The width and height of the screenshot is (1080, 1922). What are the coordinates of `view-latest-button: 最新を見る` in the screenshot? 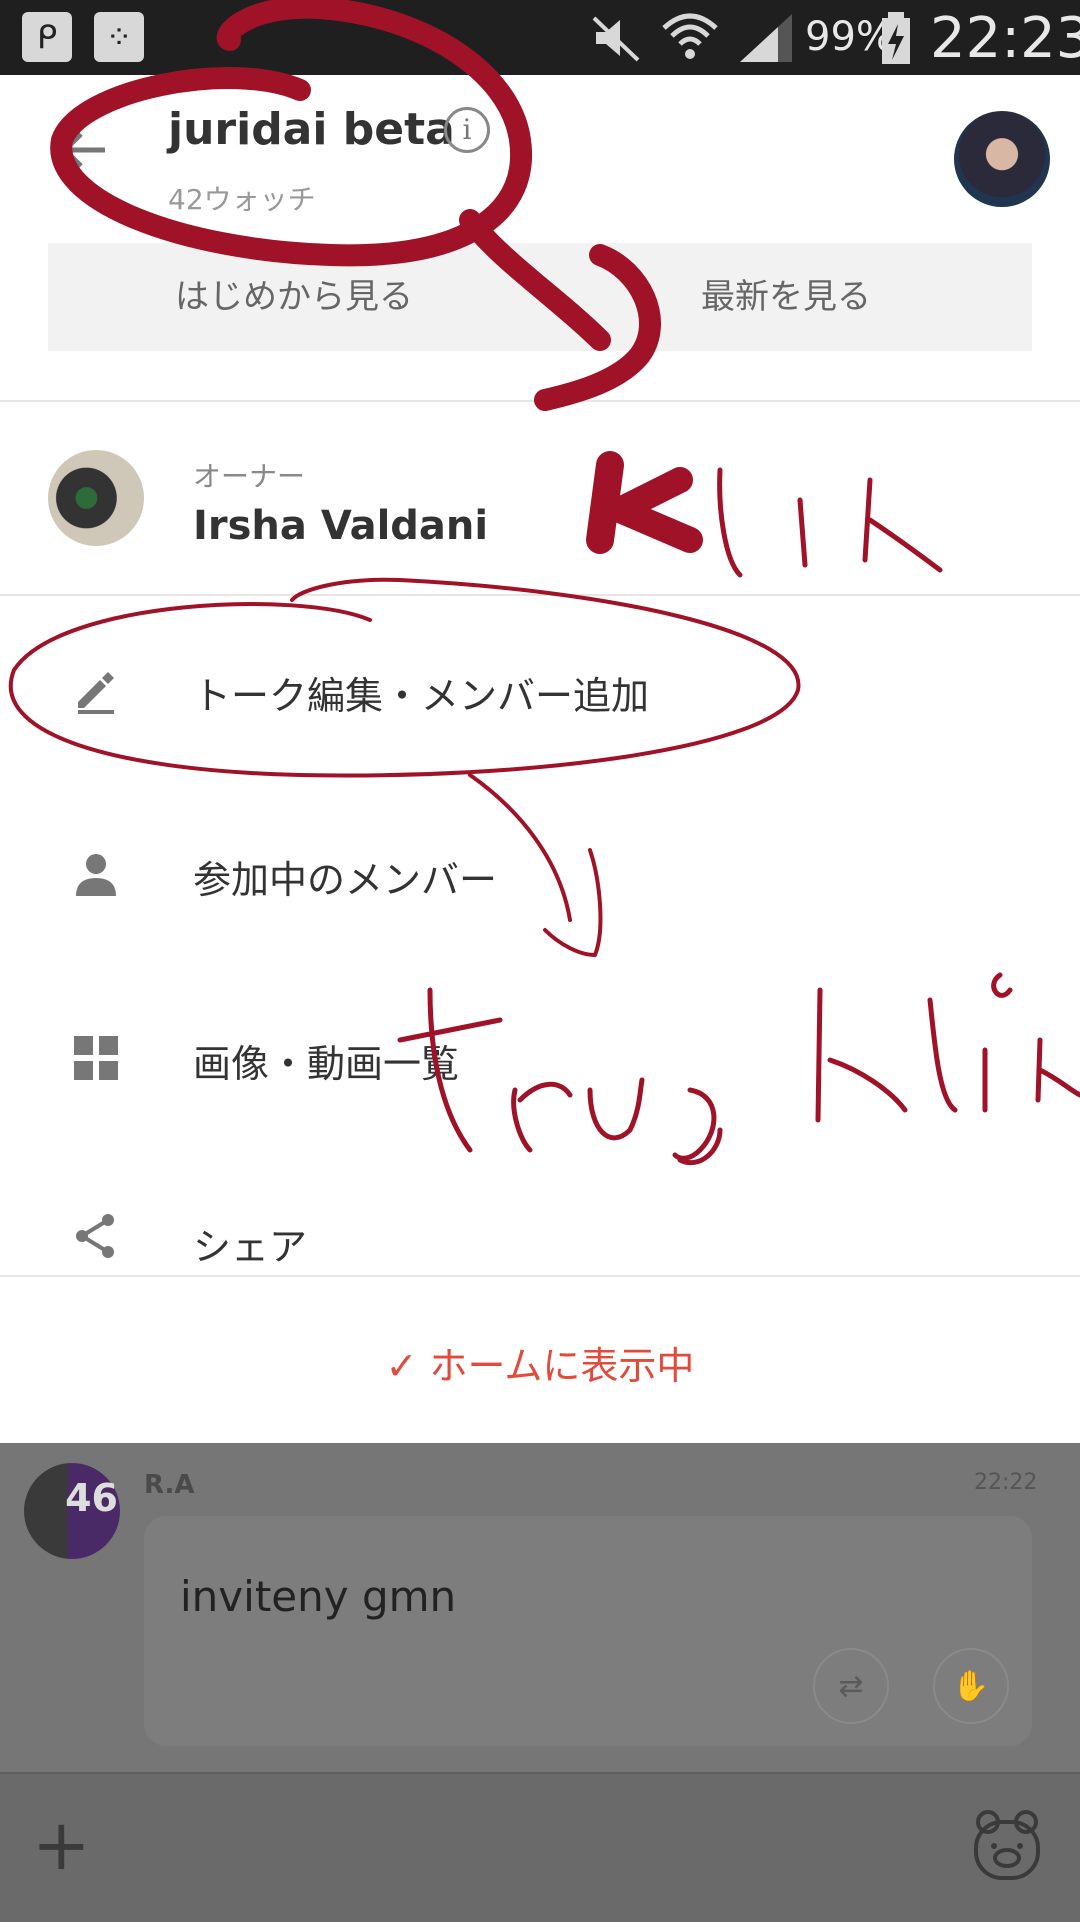 It's located at (786, 297).